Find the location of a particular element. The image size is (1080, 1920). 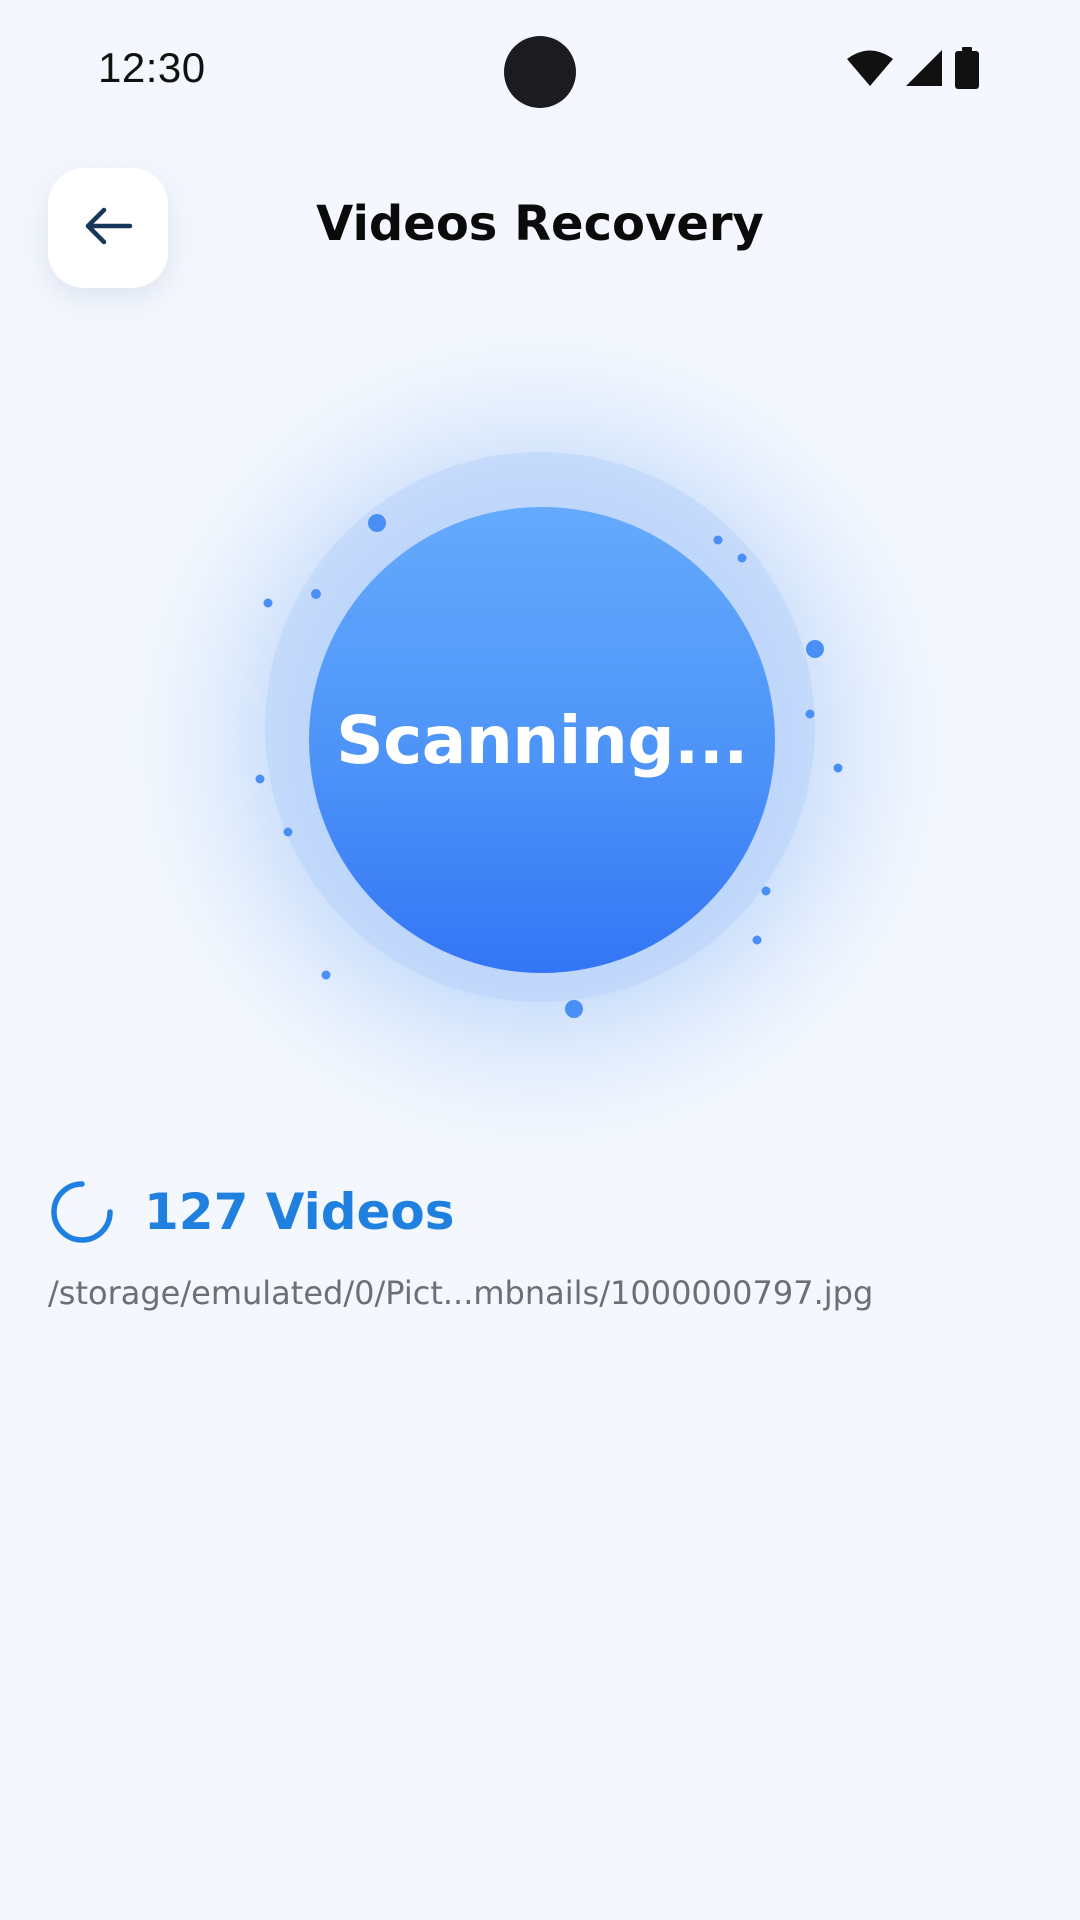

wifi-icon is located at coordinates (870, 68).